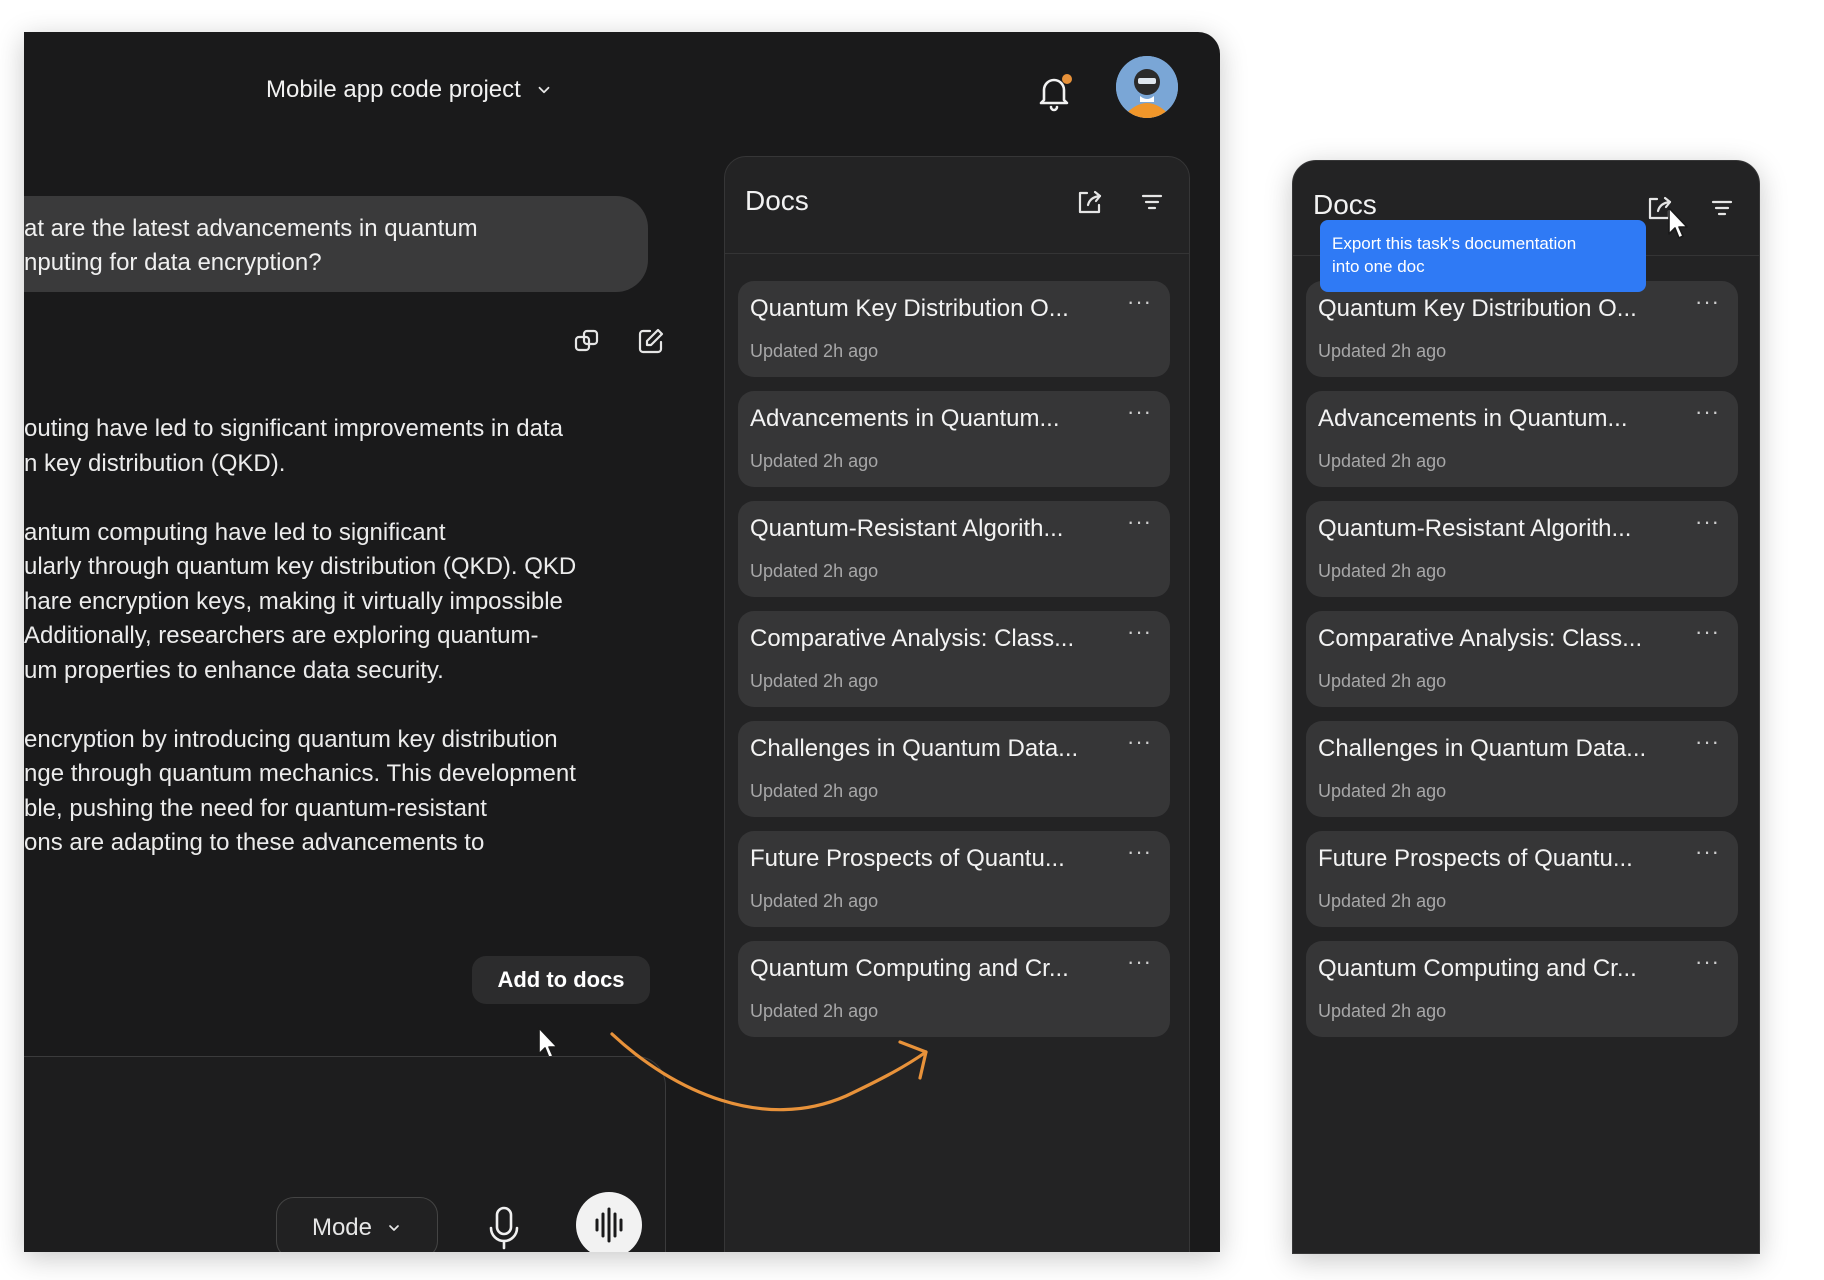 This screenshot has height=1280, width=1824. I want to click on edit-button, so click(651, 341).